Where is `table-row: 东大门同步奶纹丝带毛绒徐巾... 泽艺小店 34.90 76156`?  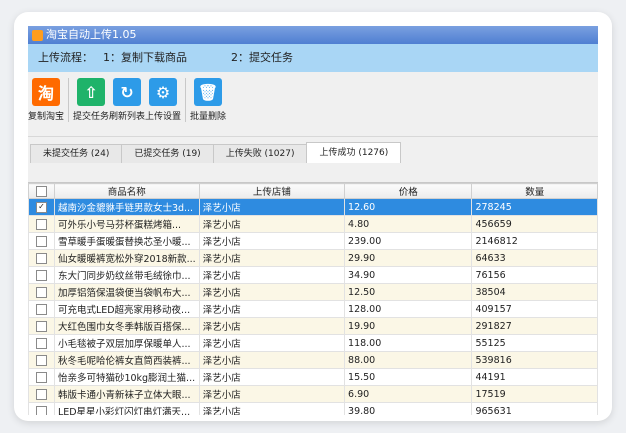
table-row: 东大门同步奶纹丝带毛绒徐巾... 泽艺小店 34.90 76156 is located at coordinates (313, 275).